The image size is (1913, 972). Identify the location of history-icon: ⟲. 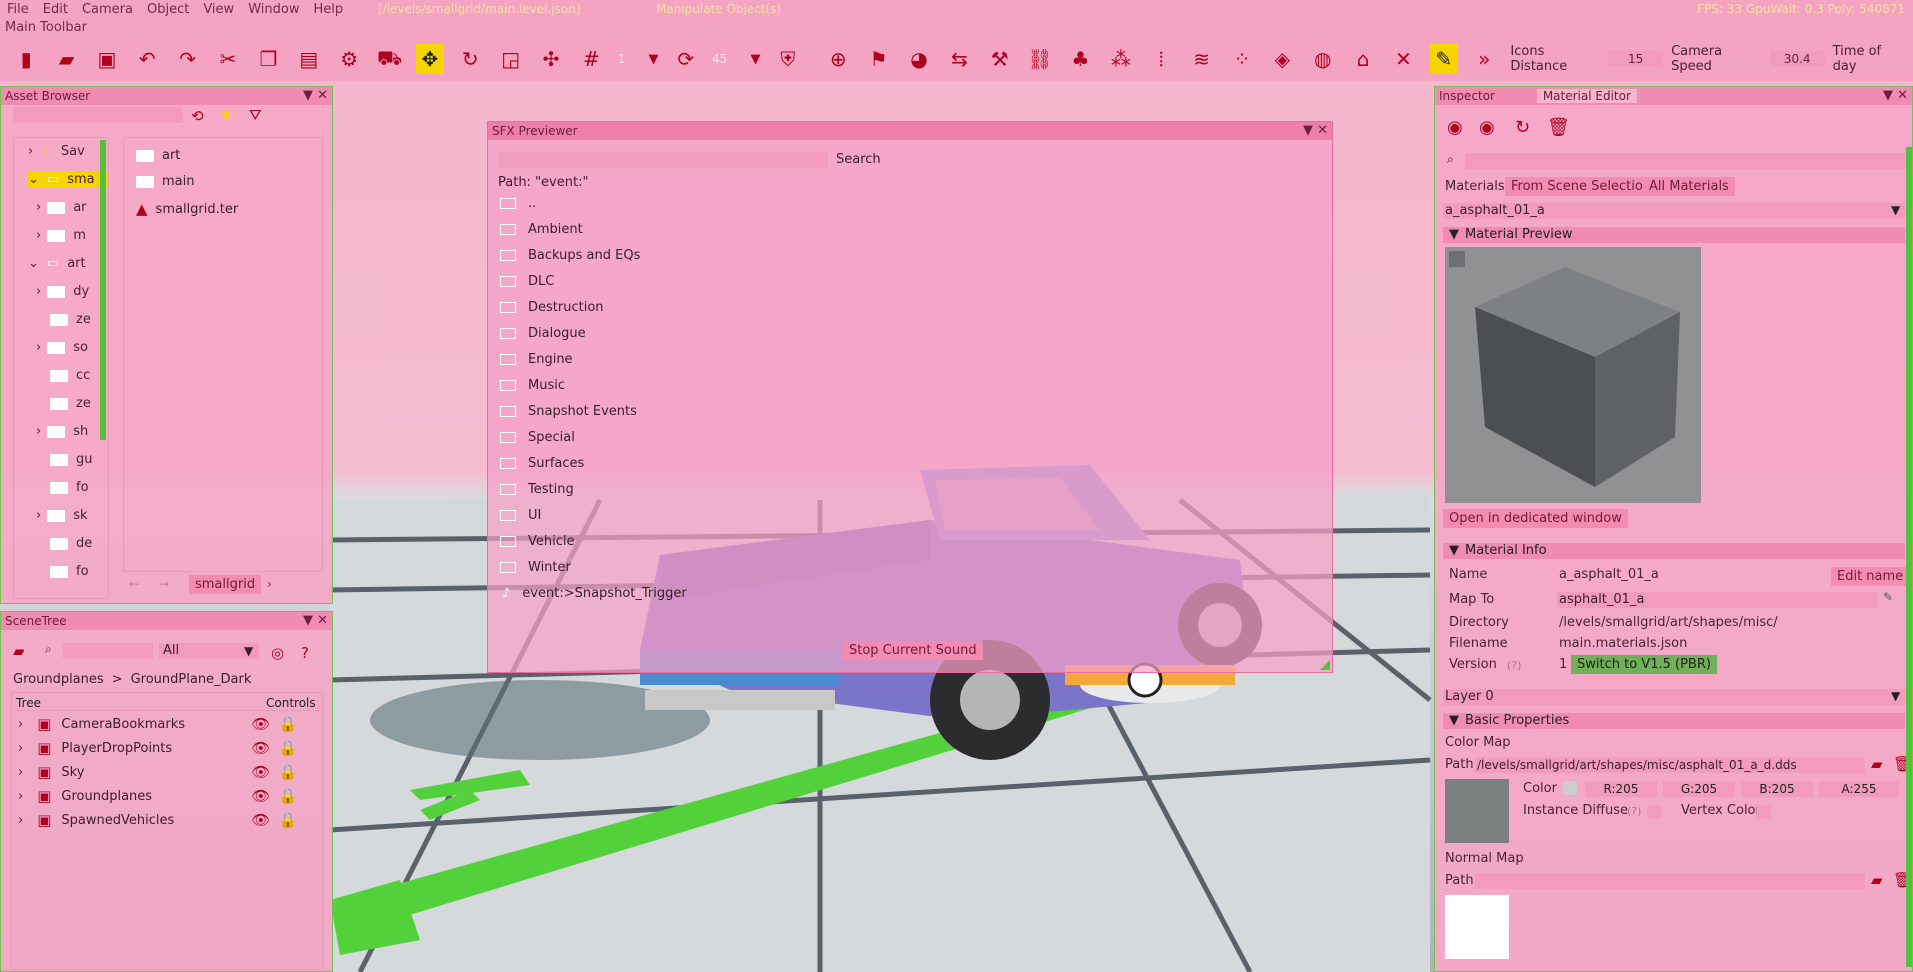
(197, 116).